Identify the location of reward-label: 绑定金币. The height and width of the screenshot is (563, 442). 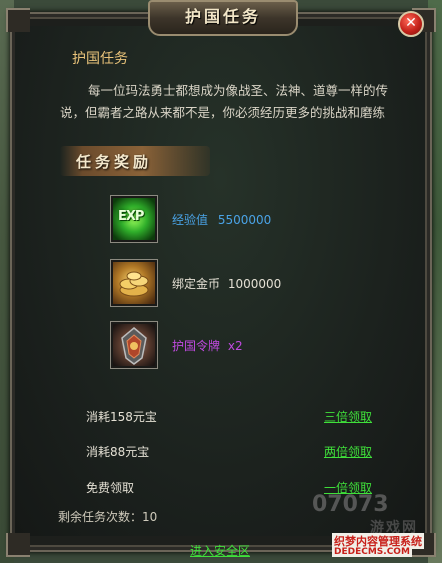
(196, 284).